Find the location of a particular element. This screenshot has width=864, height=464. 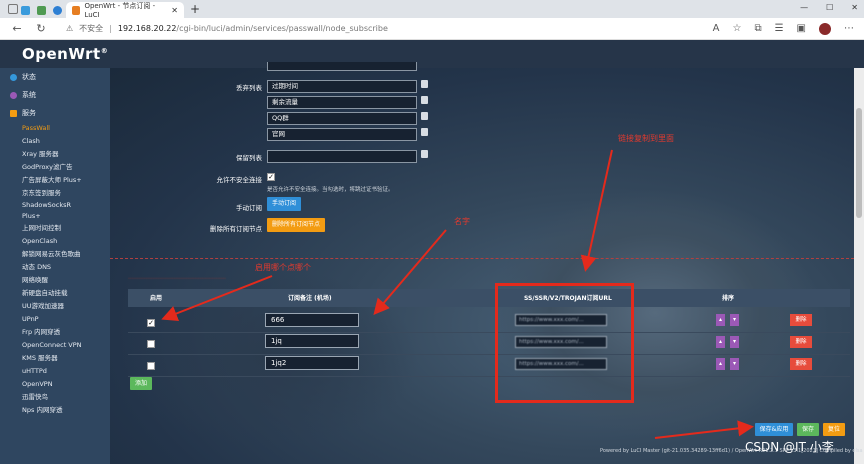

minimize-icon: — is located at coordinates (804, 7).